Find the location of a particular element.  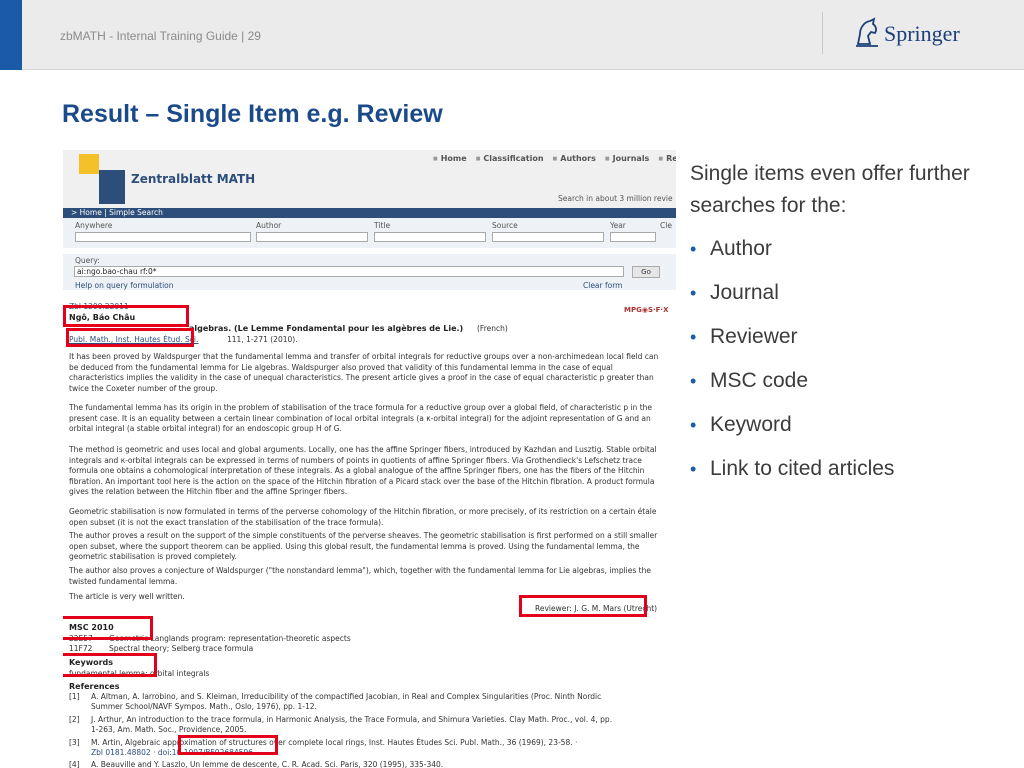

year-label: Year is located at coordinates (618, 225).